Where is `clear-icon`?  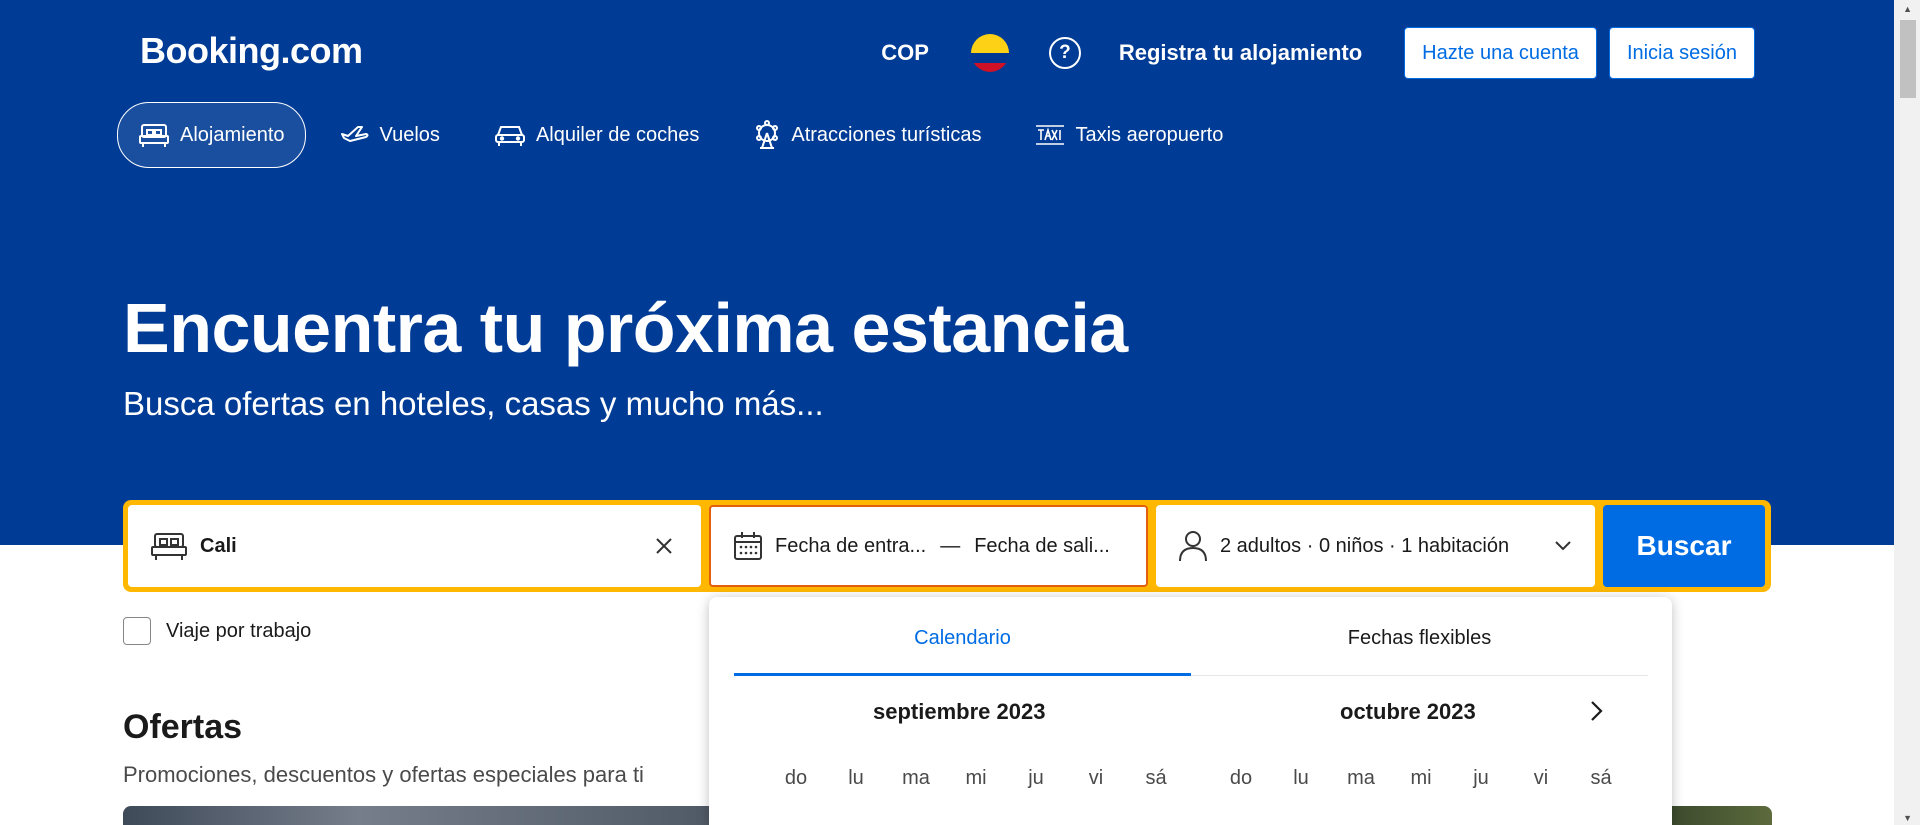 clear-icon is located at coordinates (664, 546).